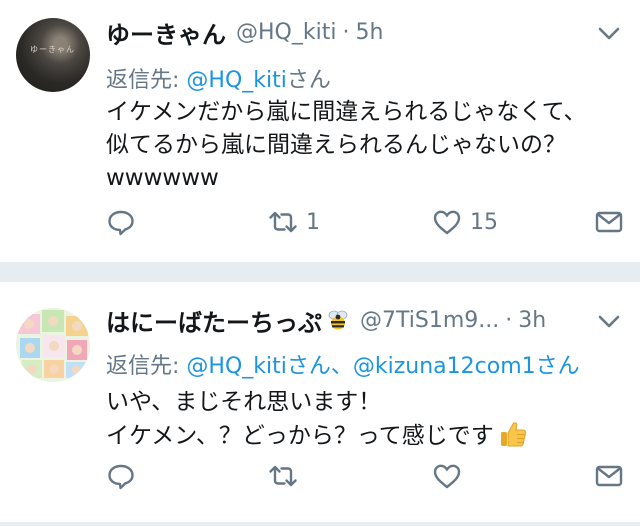 The width and height of the screenshot is (640, 526). I want to click on avatar, so click(53, 345).